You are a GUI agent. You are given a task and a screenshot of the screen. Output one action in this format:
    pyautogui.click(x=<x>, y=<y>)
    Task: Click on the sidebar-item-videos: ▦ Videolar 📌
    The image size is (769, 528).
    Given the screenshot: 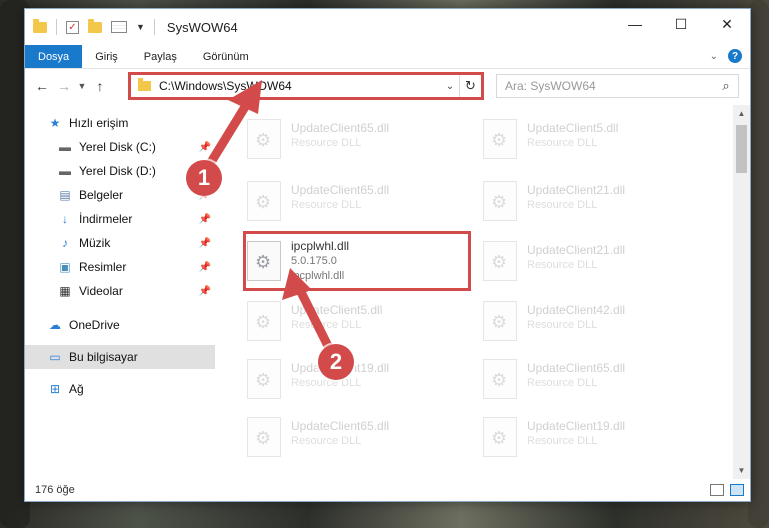 What is the action you would take?
    pyautogui.click(x=120, y=291)
    